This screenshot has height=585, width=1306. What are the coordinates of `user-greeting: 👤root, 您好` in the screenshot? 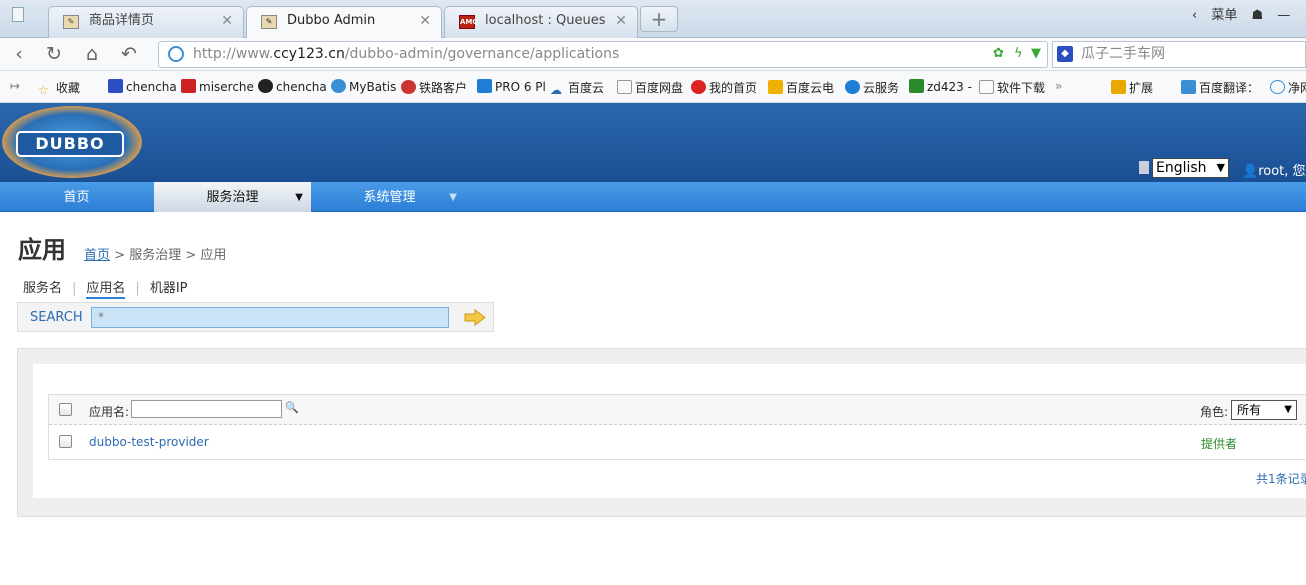 It's located at (1274, 169).